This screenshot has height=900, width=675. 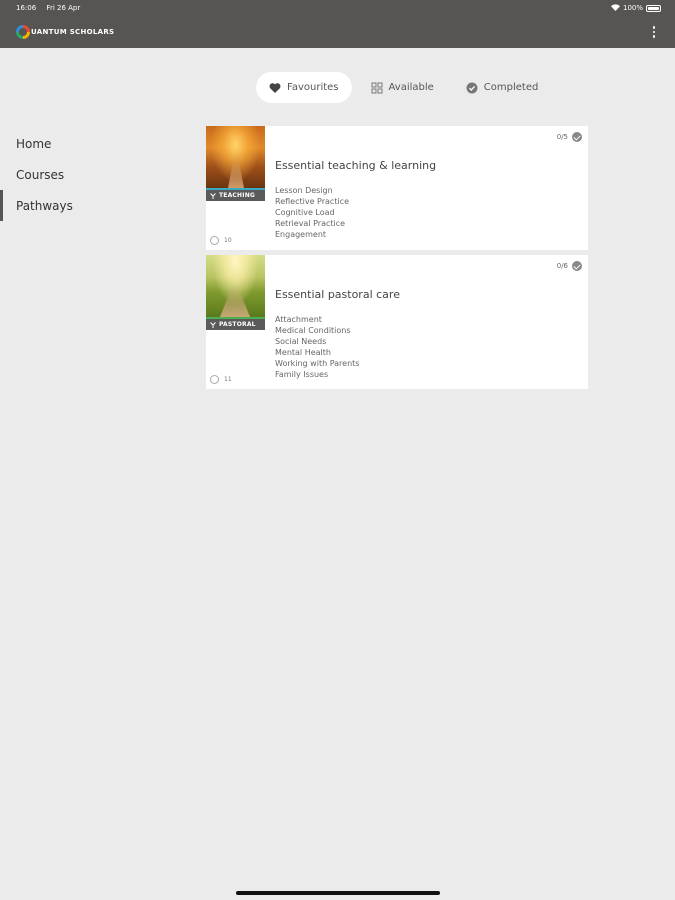 I want to click on filter-label: Completed, so click(x=511, y=87).